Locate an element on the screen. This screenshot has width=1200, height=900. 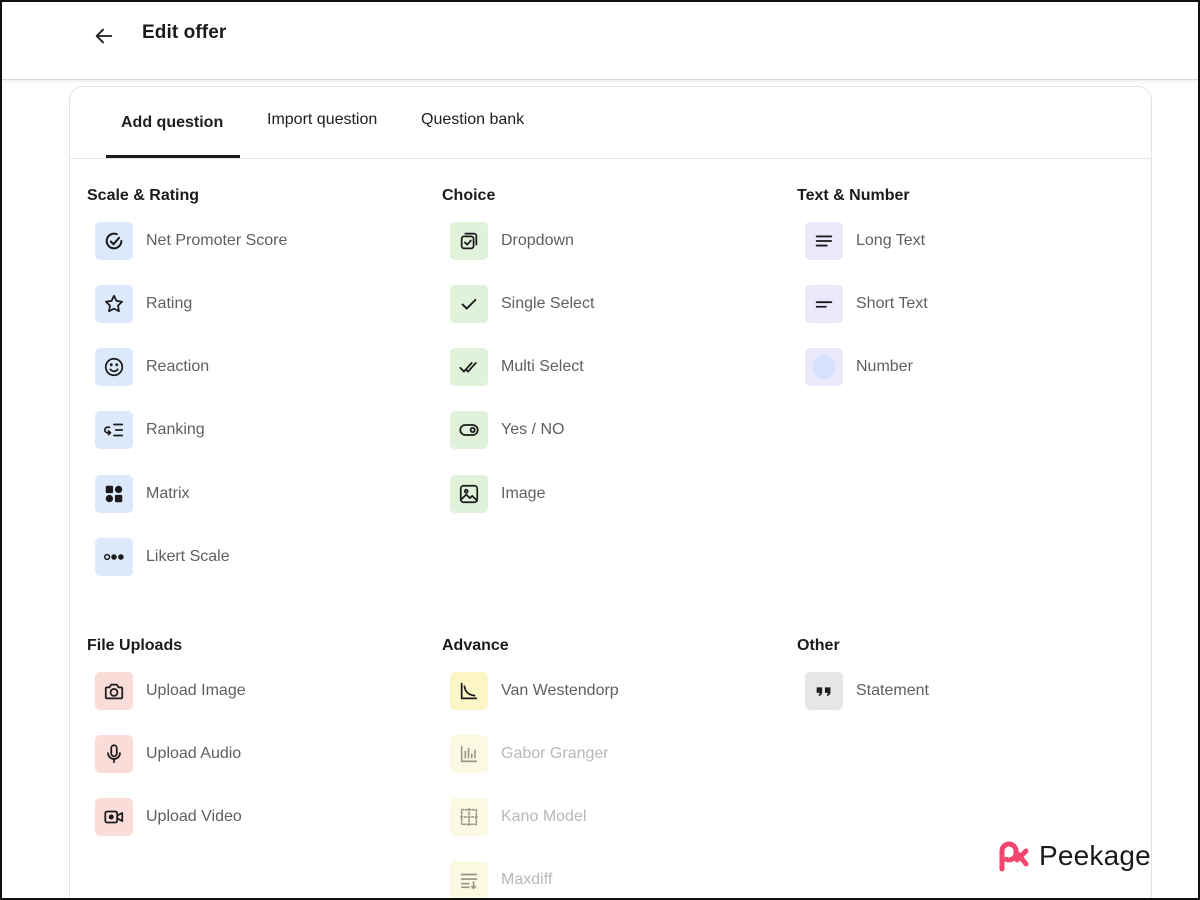
microphone-icon is located at coordinates (114, 754).